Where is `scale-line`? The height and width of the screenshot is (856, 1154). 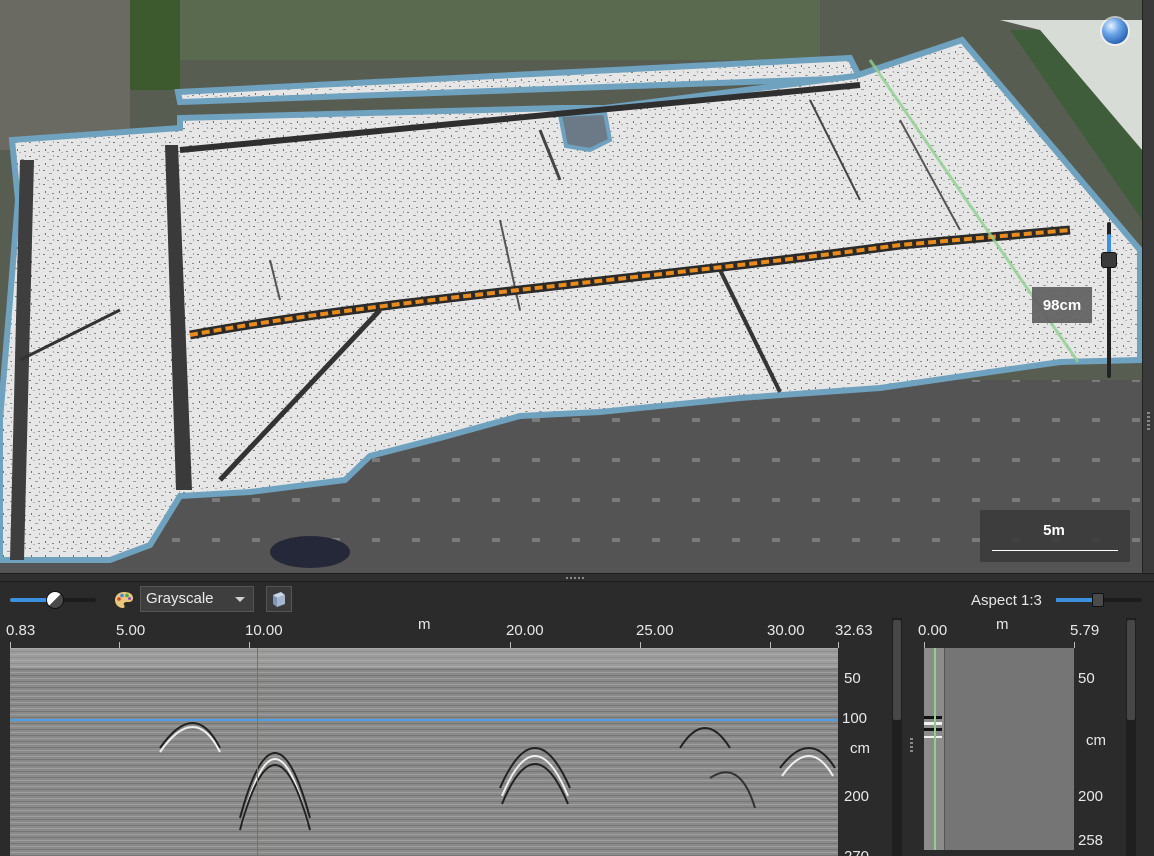 scale-line is located at coordinates (1055, 550).